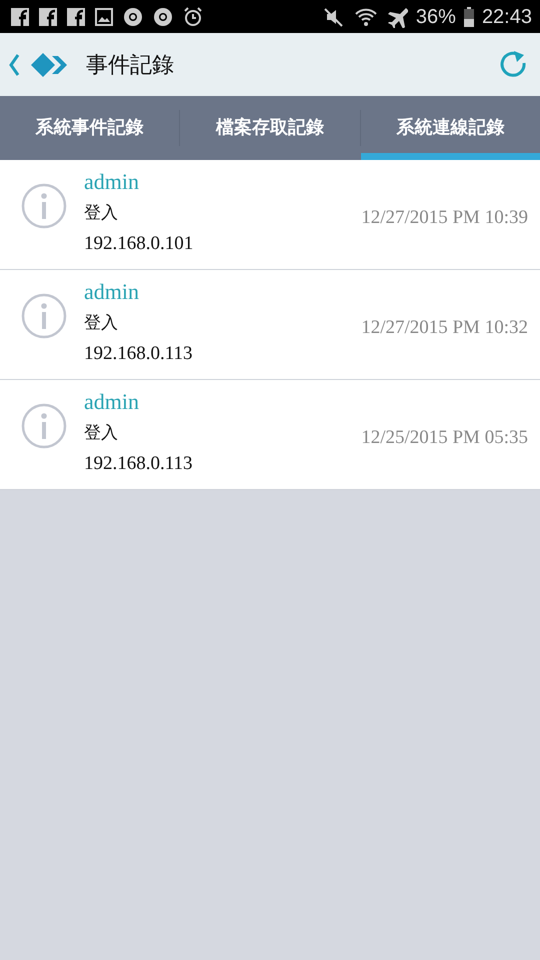 Image resolution: width=540 pixels, height=960 pixels. I want to click on logo-icon, so click(49, 65).